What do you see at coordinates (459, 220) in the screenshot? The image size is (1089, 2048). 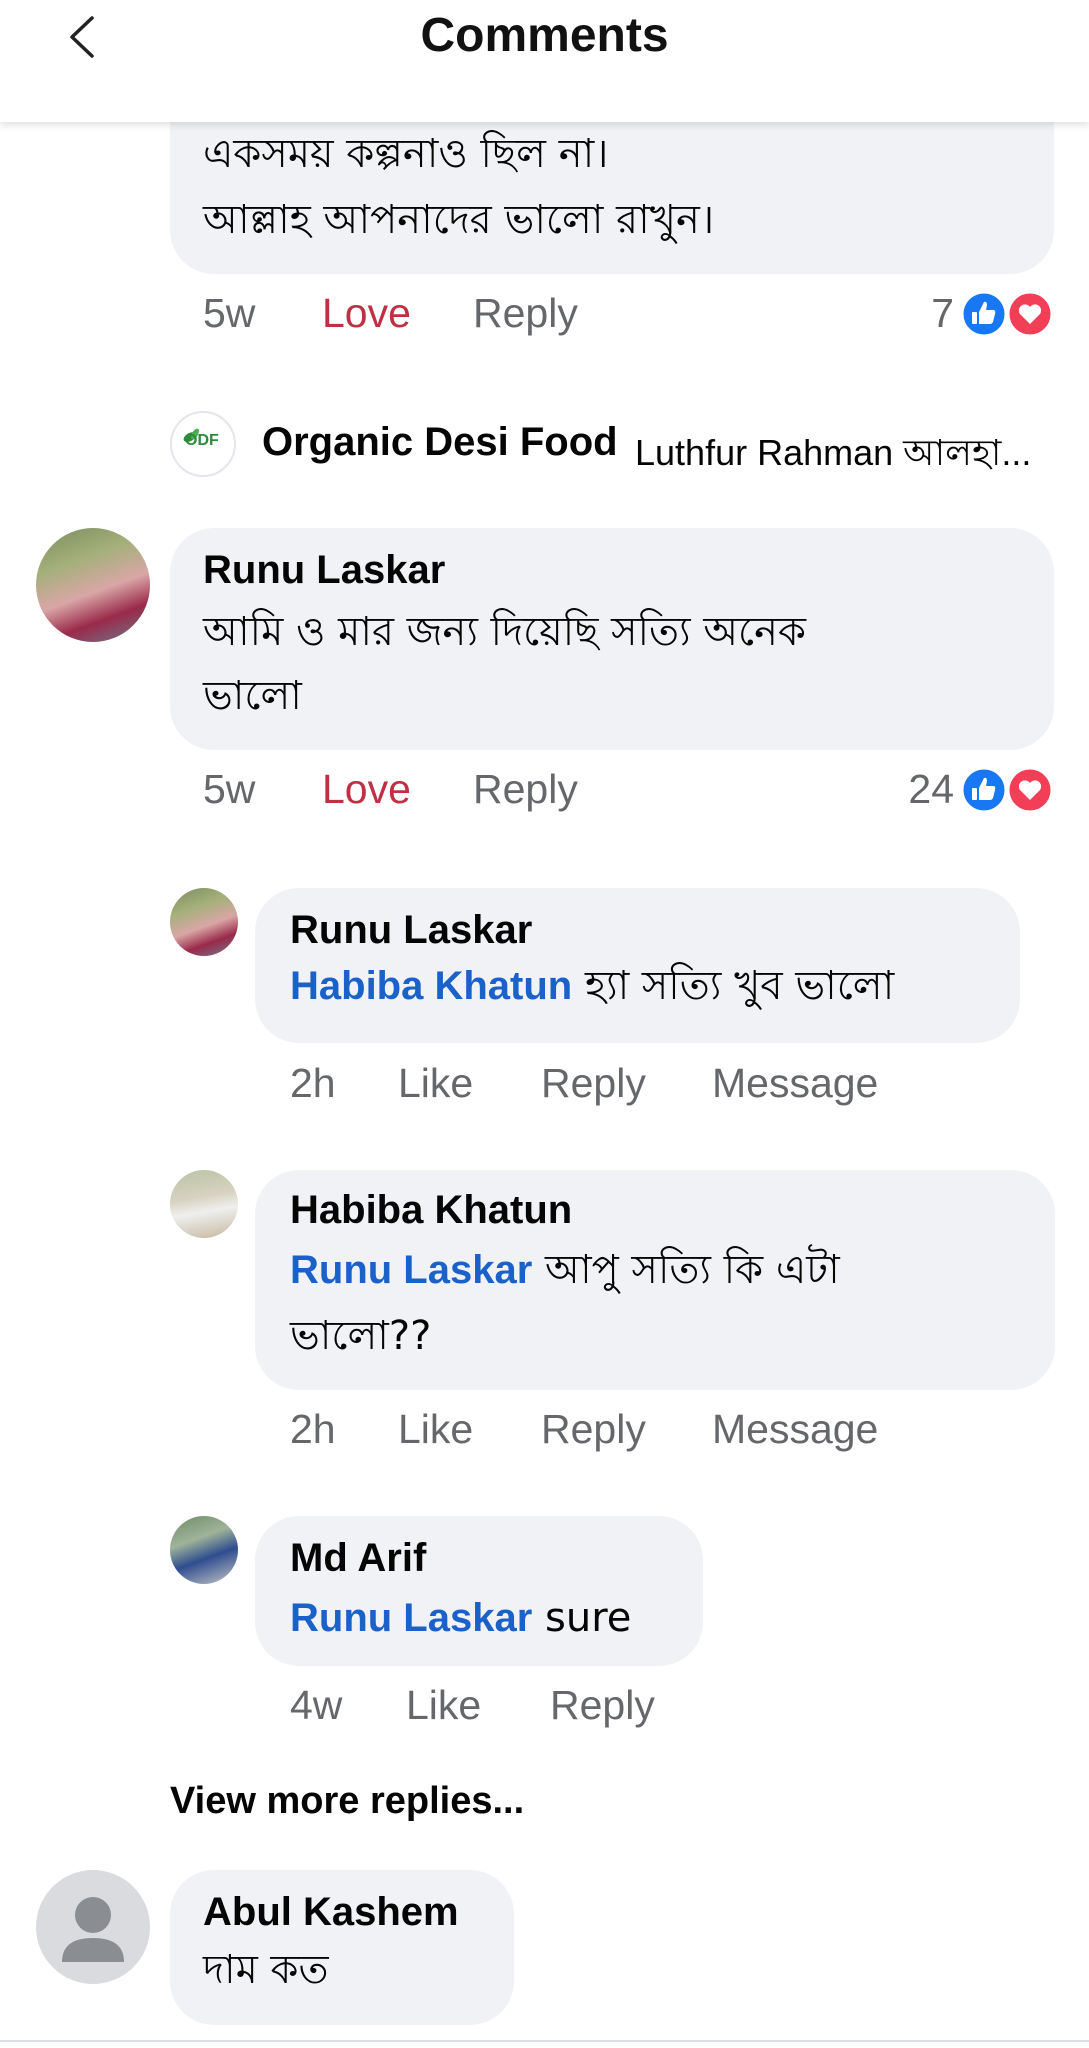 I see `comment-text-line: আল্লাহ আপনাদের ভালো রাখুন।` at bounding box center [459, 220].